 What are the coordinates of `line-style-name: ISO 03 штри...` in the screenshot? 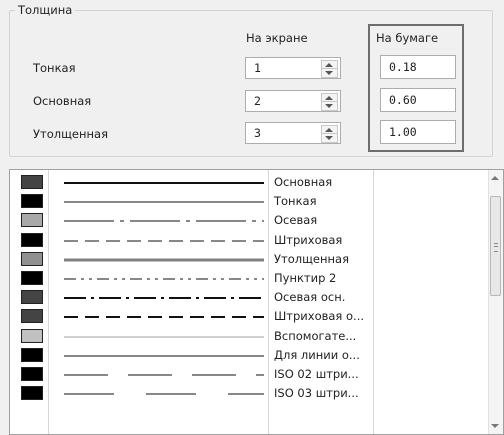 It's located at (316, 393).